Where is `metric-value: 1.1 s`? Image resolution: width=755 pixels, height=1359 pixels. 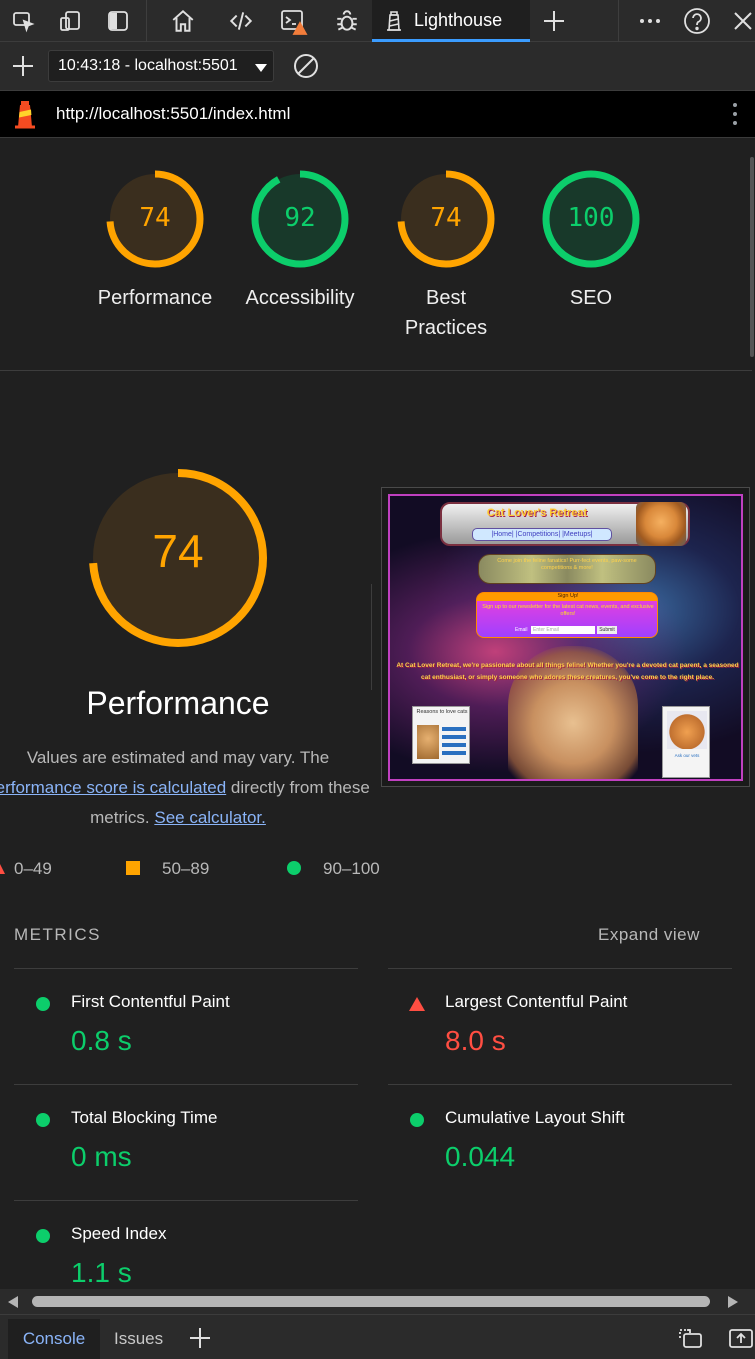 metric-value: 1.1 s is located at coordinates (101, 1272).